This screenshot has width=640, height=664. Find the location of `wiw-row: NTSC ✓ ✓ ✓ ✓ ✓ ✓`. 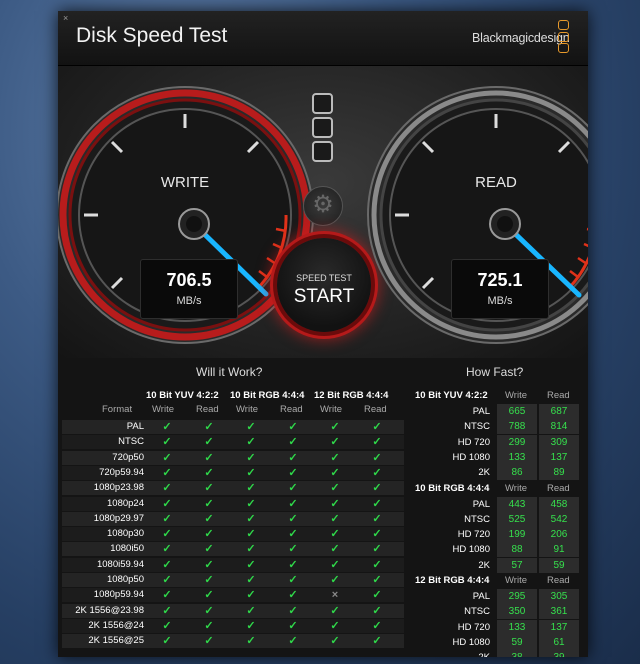

wiw-row: NTSC ✓ ✓ ✓ ✓ ✓ ✓ is located at coordinates (233, 442).